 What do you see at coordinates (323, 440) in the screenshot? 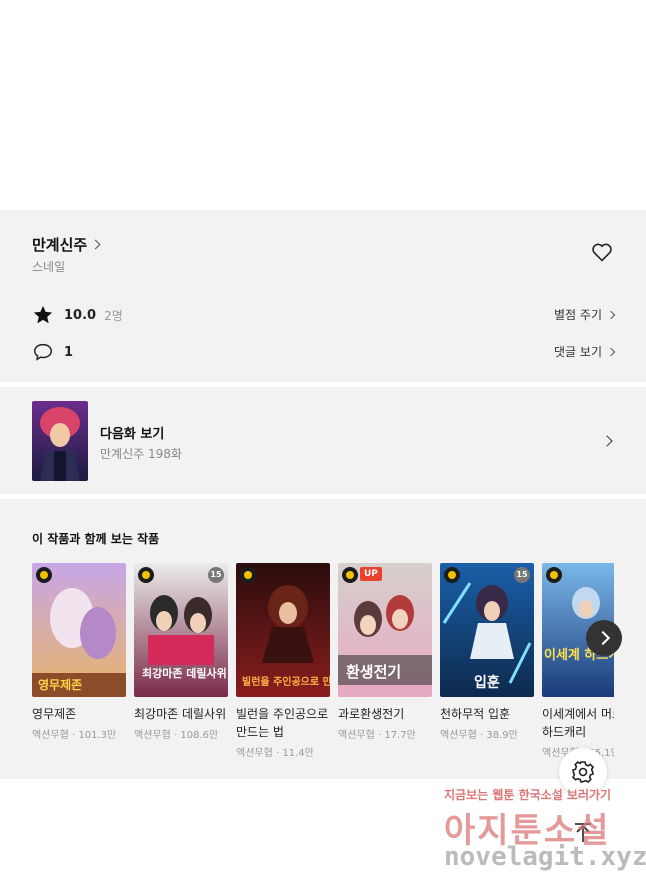
I see `next-episode-panel: 다음화 보기 만계신주 198화` at bounding box center [323, 440].